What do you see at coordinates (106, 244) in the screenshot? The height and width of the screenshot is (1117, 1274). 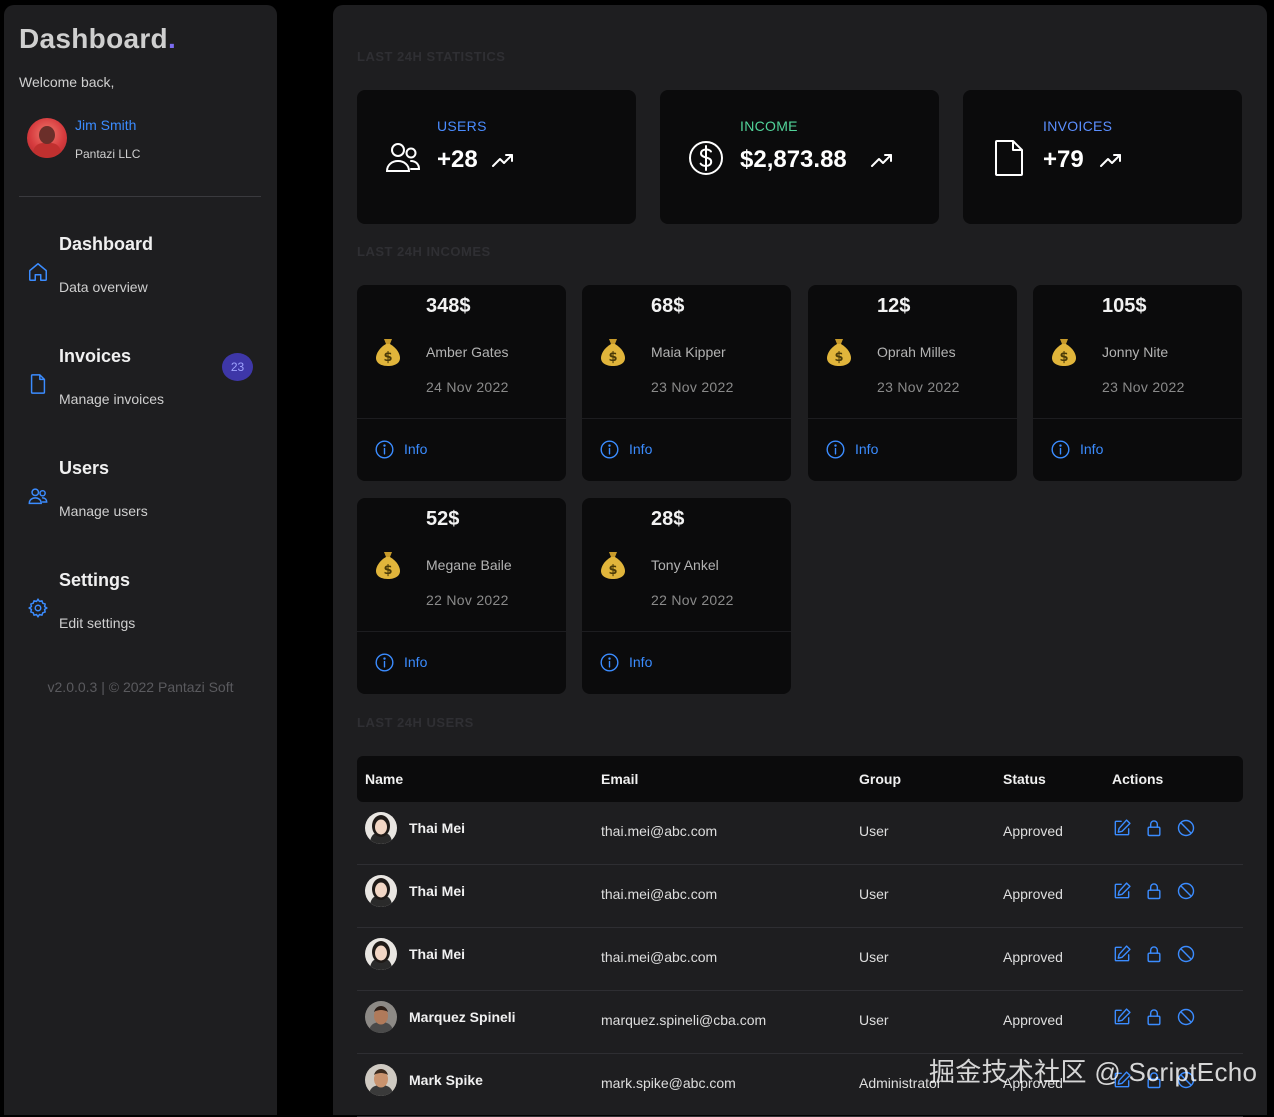 I see `sidebar-item-title: Dashboard` at bounding box center [106, 244].